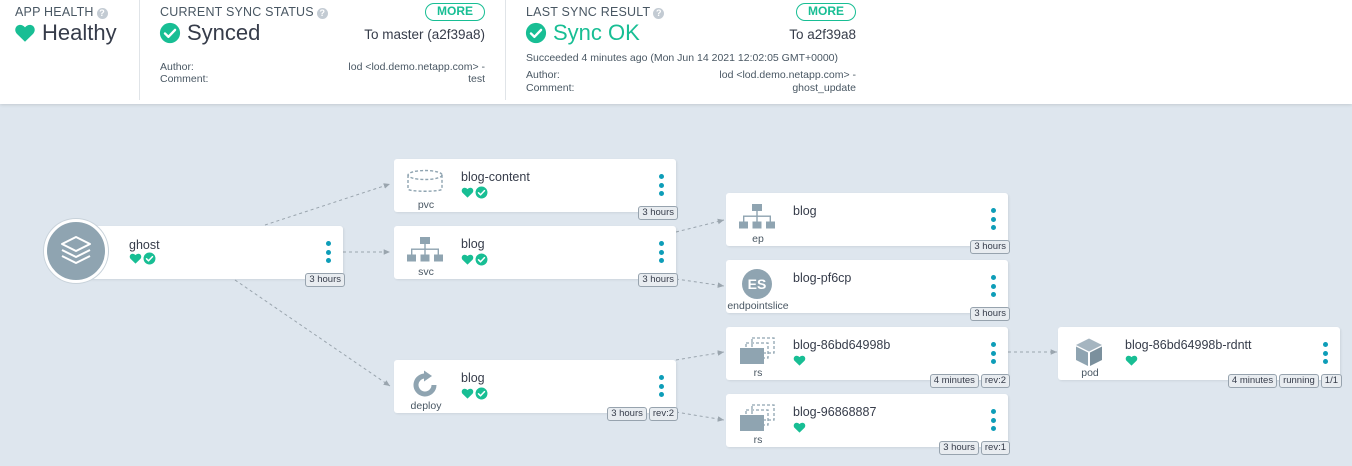 The width and height of the screenshot is (1352, 466). Describe the element at coordinates (426, 272) in the screenshot. I see `node-kind: svc` at that location.